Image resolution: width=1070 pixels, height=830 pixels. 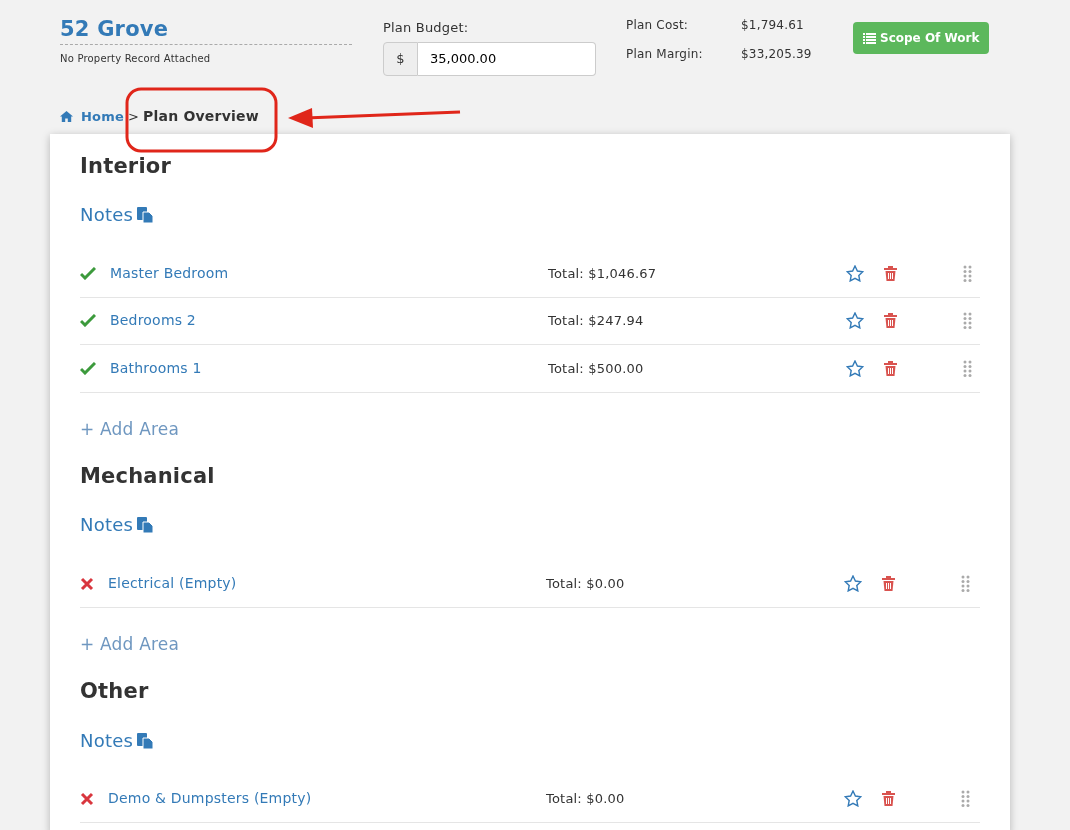 I want to click on margin-label: Plan Margin:, so click(x=665, y=54).